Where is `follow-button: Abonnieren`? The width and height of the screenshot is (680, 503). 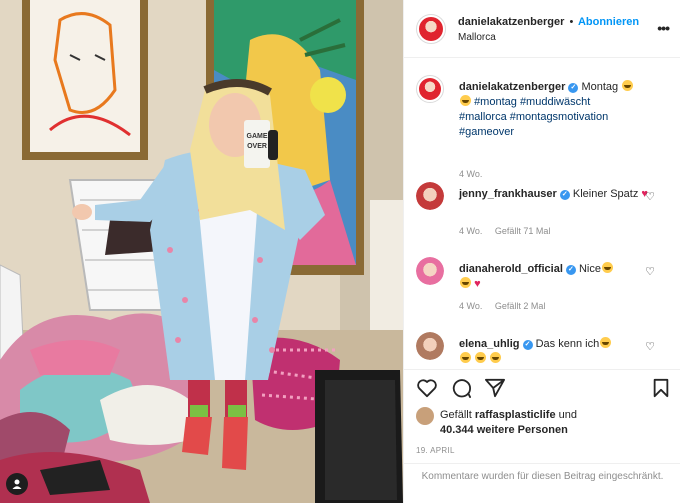 follow-button: Abonnieren is located at coordinates (608, 22).